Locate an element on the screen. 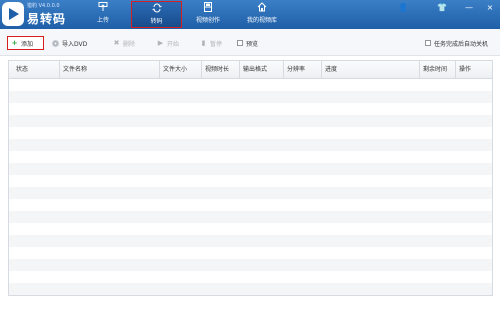 The width and height of the screenshot is (500, 309). tab-video-creation: 视频创作 is located at coordinates (208, 14).